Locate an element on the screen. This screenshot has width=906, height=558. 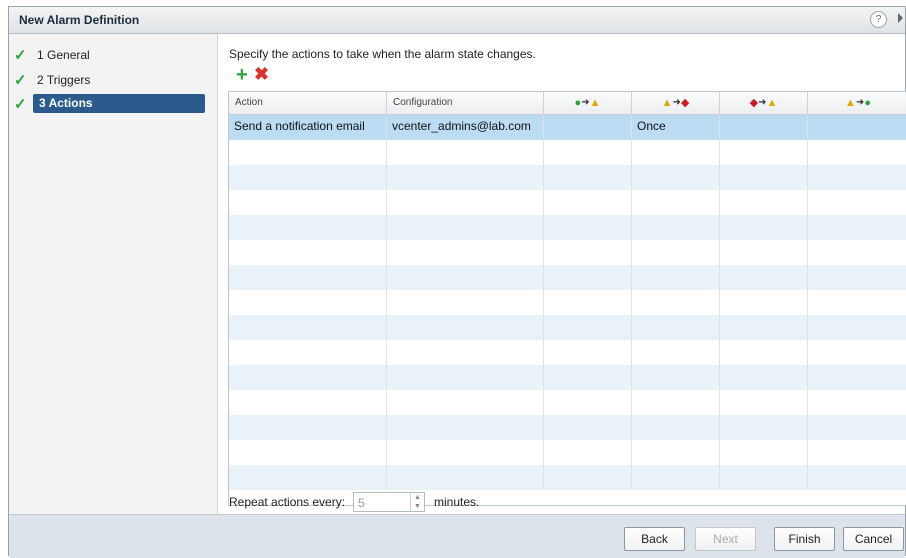
cancel-button: Cancel is located at coordinates (873, 539).